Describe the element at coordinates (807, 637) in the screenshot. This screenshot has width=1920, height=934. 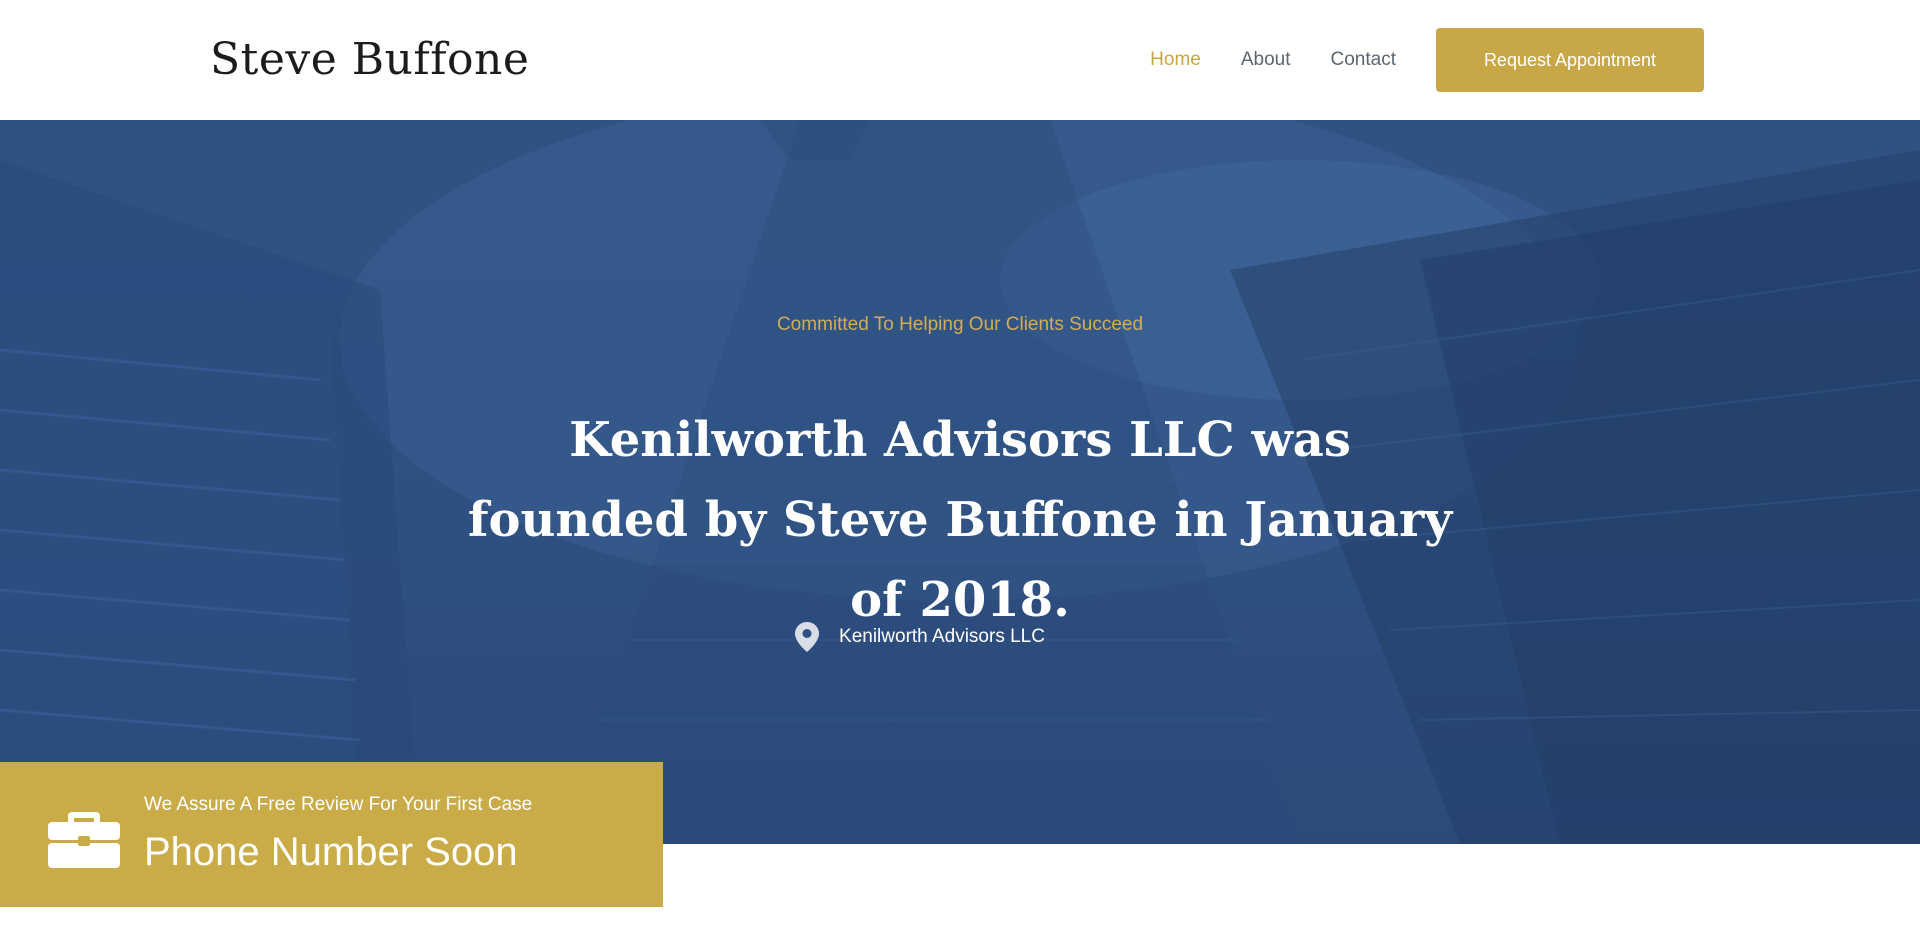
I see `map-pin-icon` at that location.